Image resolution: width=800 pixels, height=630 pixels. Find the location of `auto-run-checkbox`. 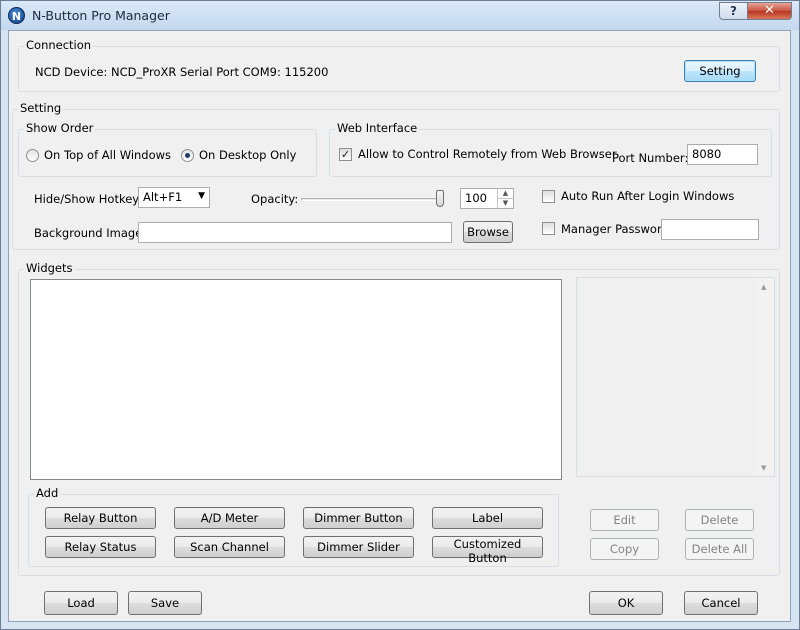

auto-run-checkbox is located at coordinates (548, 196).